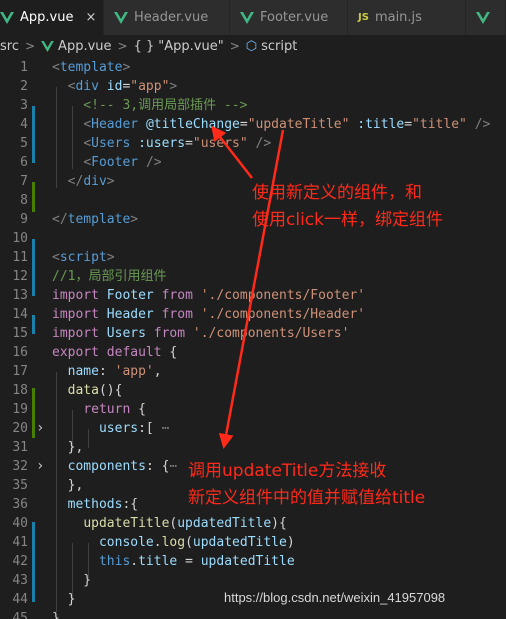 Image resolution: width=506 pixels, height=619 pixels. Describe the element at coordinates (196, 542) in the screenshot. I see `code-text: console.log(updatedTitle)` at that location.